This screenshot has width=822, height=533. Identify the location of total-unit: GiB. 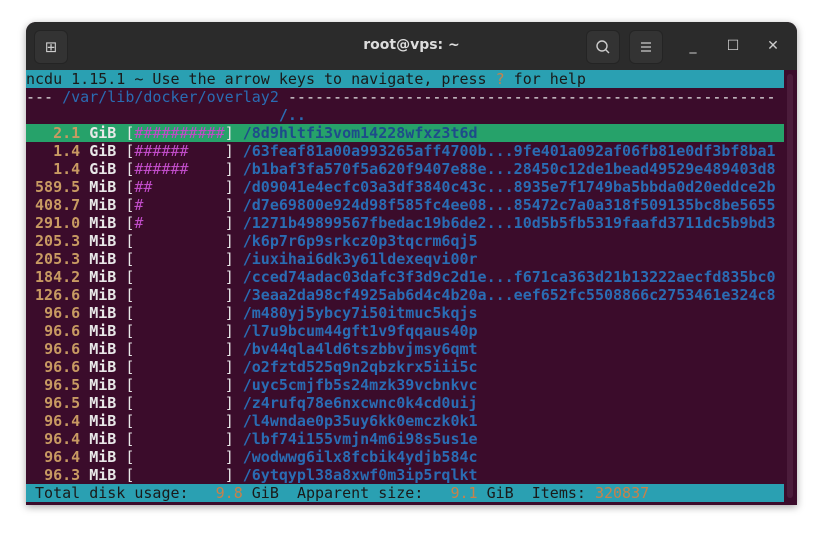
(269, 493).